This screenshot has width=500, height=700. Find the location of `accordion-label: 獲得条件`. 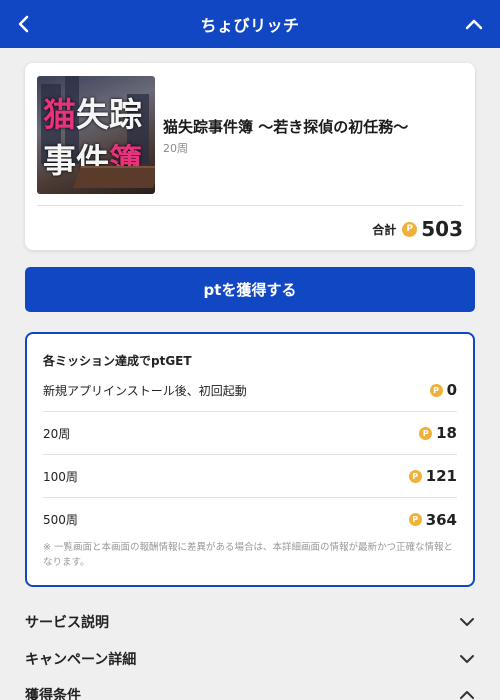

accordion-label: 獲得条件 is located at coordinates (53, 694).